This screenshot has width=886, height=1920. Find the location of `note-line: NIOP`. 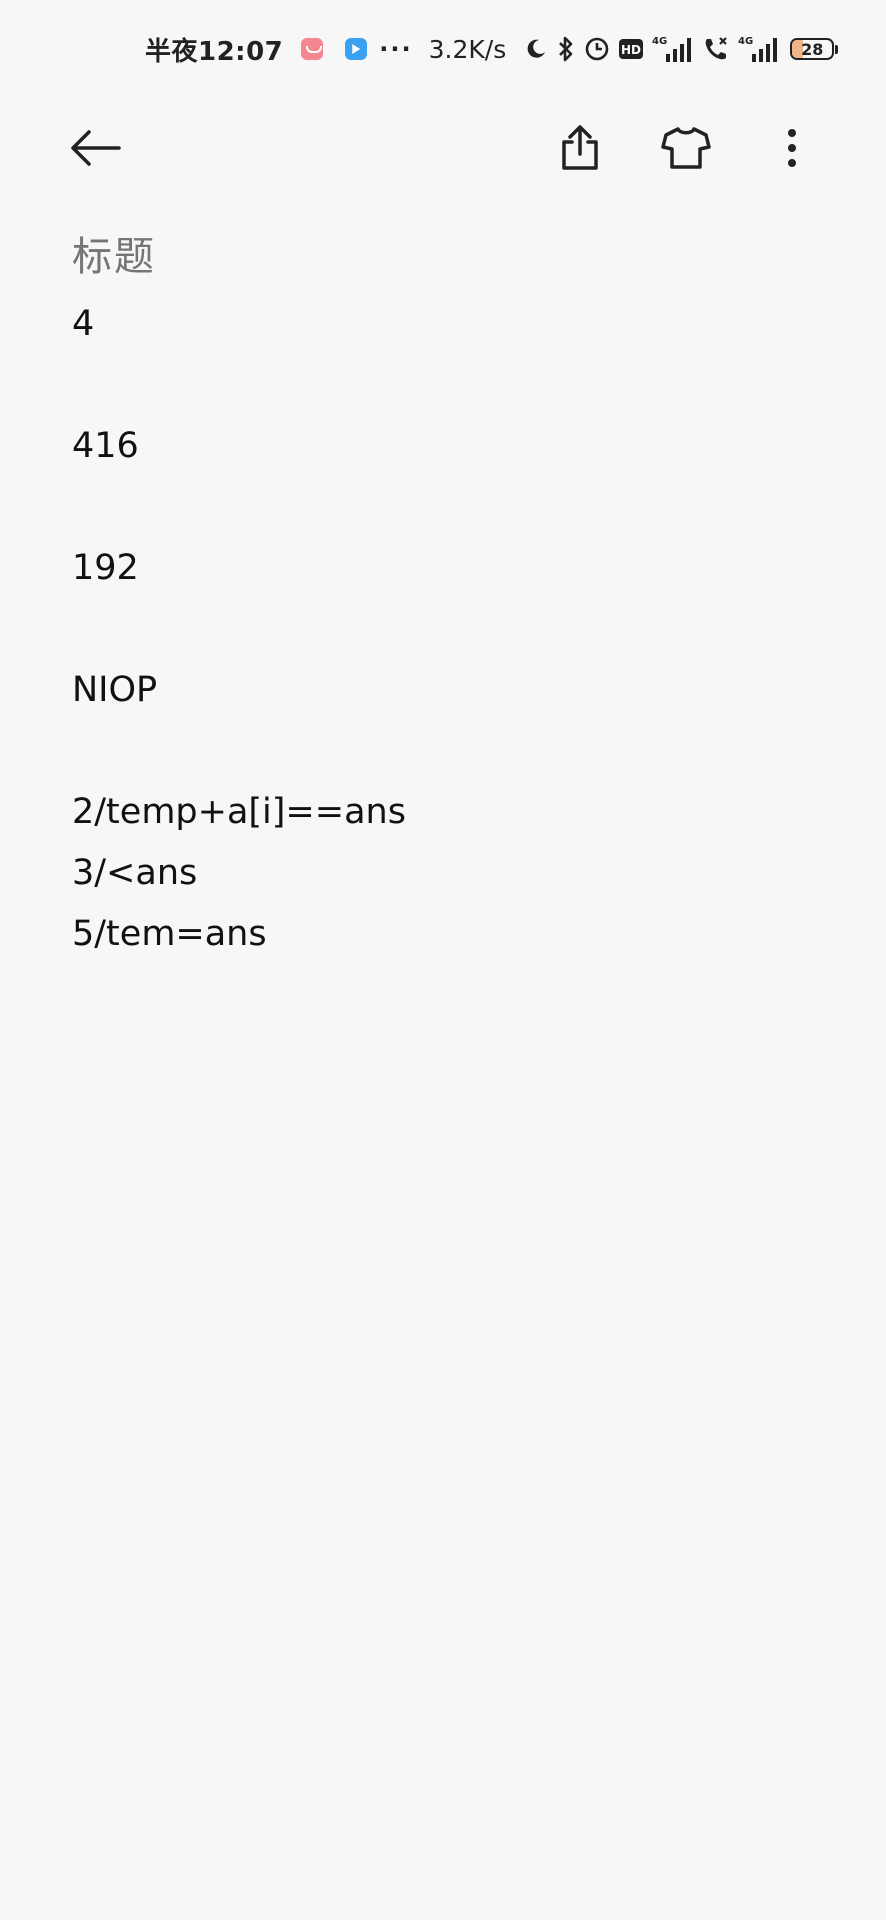

note-line: NIOP is located at coordinates (115, 690).